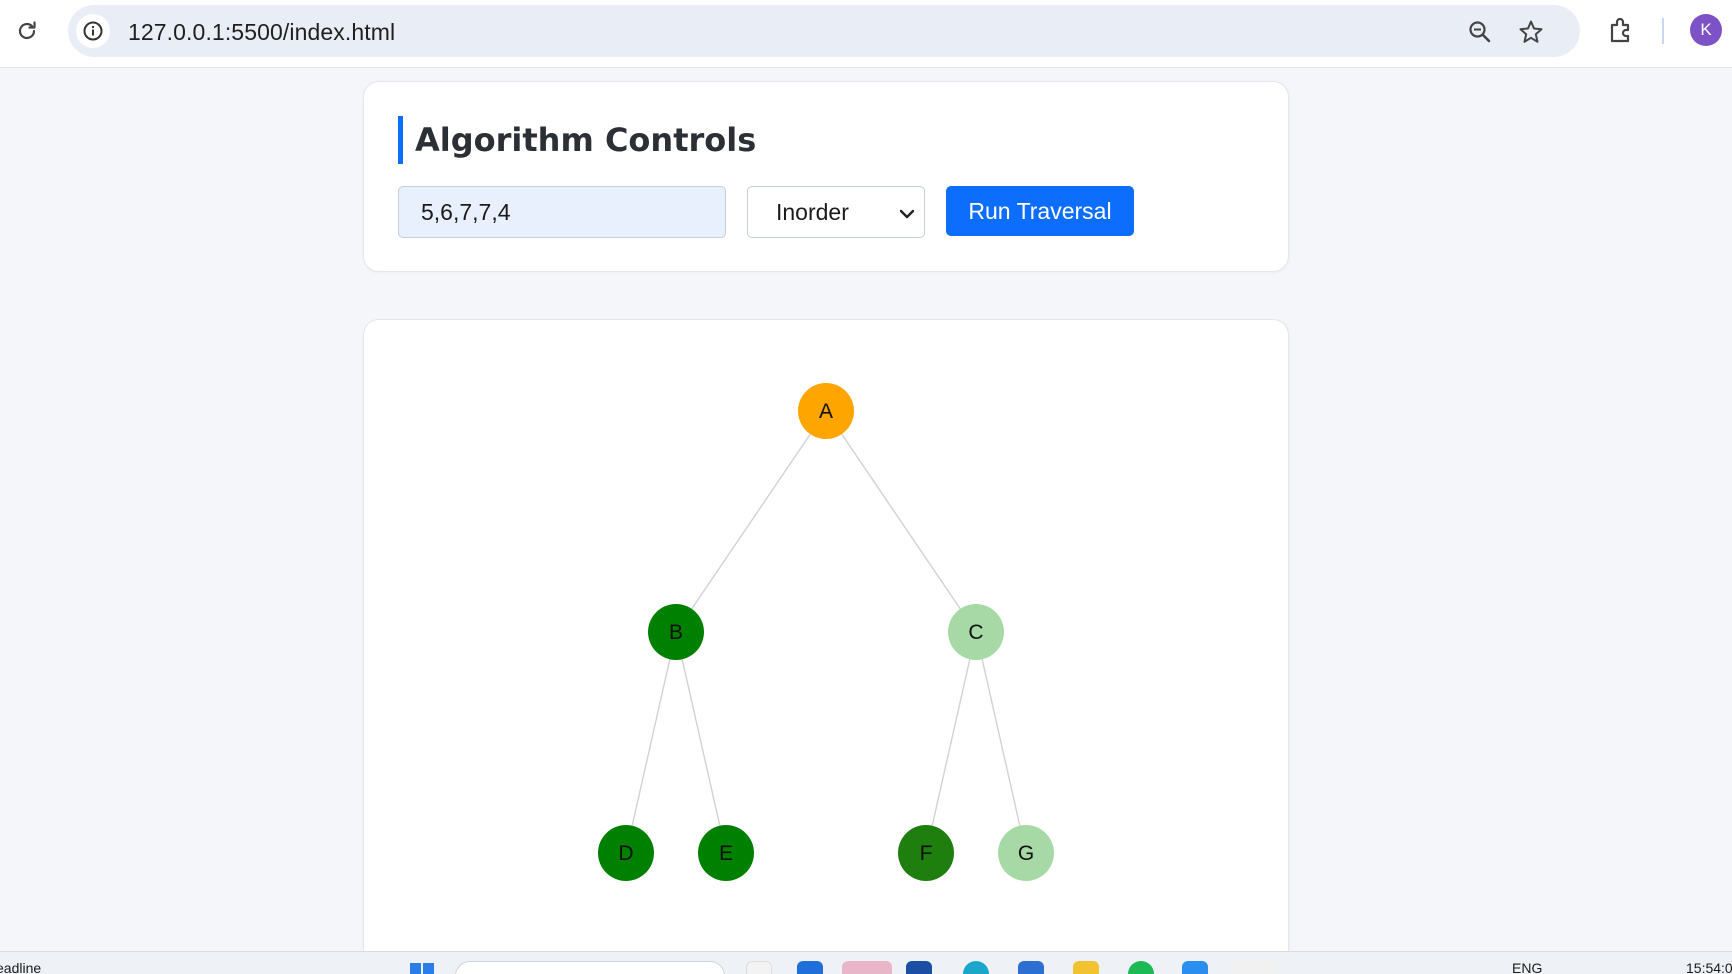 Image resolution: width=1732 pixels, height=974 pixels. I want to click on tree-node-label: D, so click(625, 853).